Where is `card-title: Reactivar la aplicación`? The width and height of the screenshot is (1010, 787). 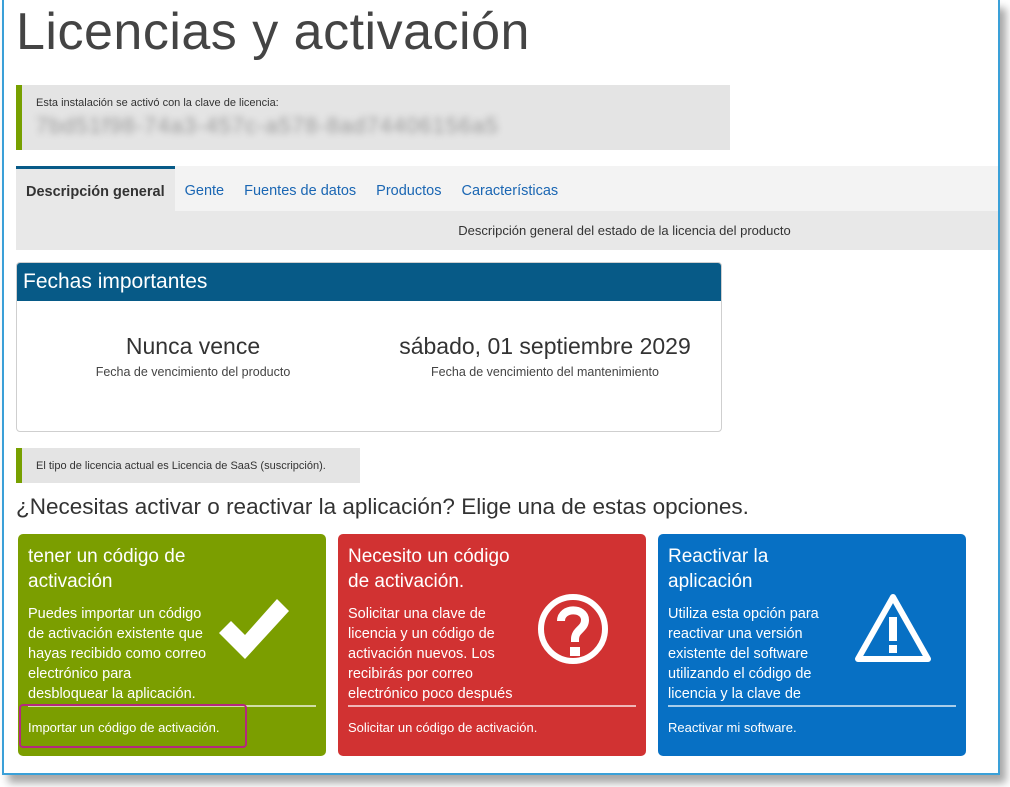 card-title: Reactivar la aplicación is located at coordinates (718, 569).